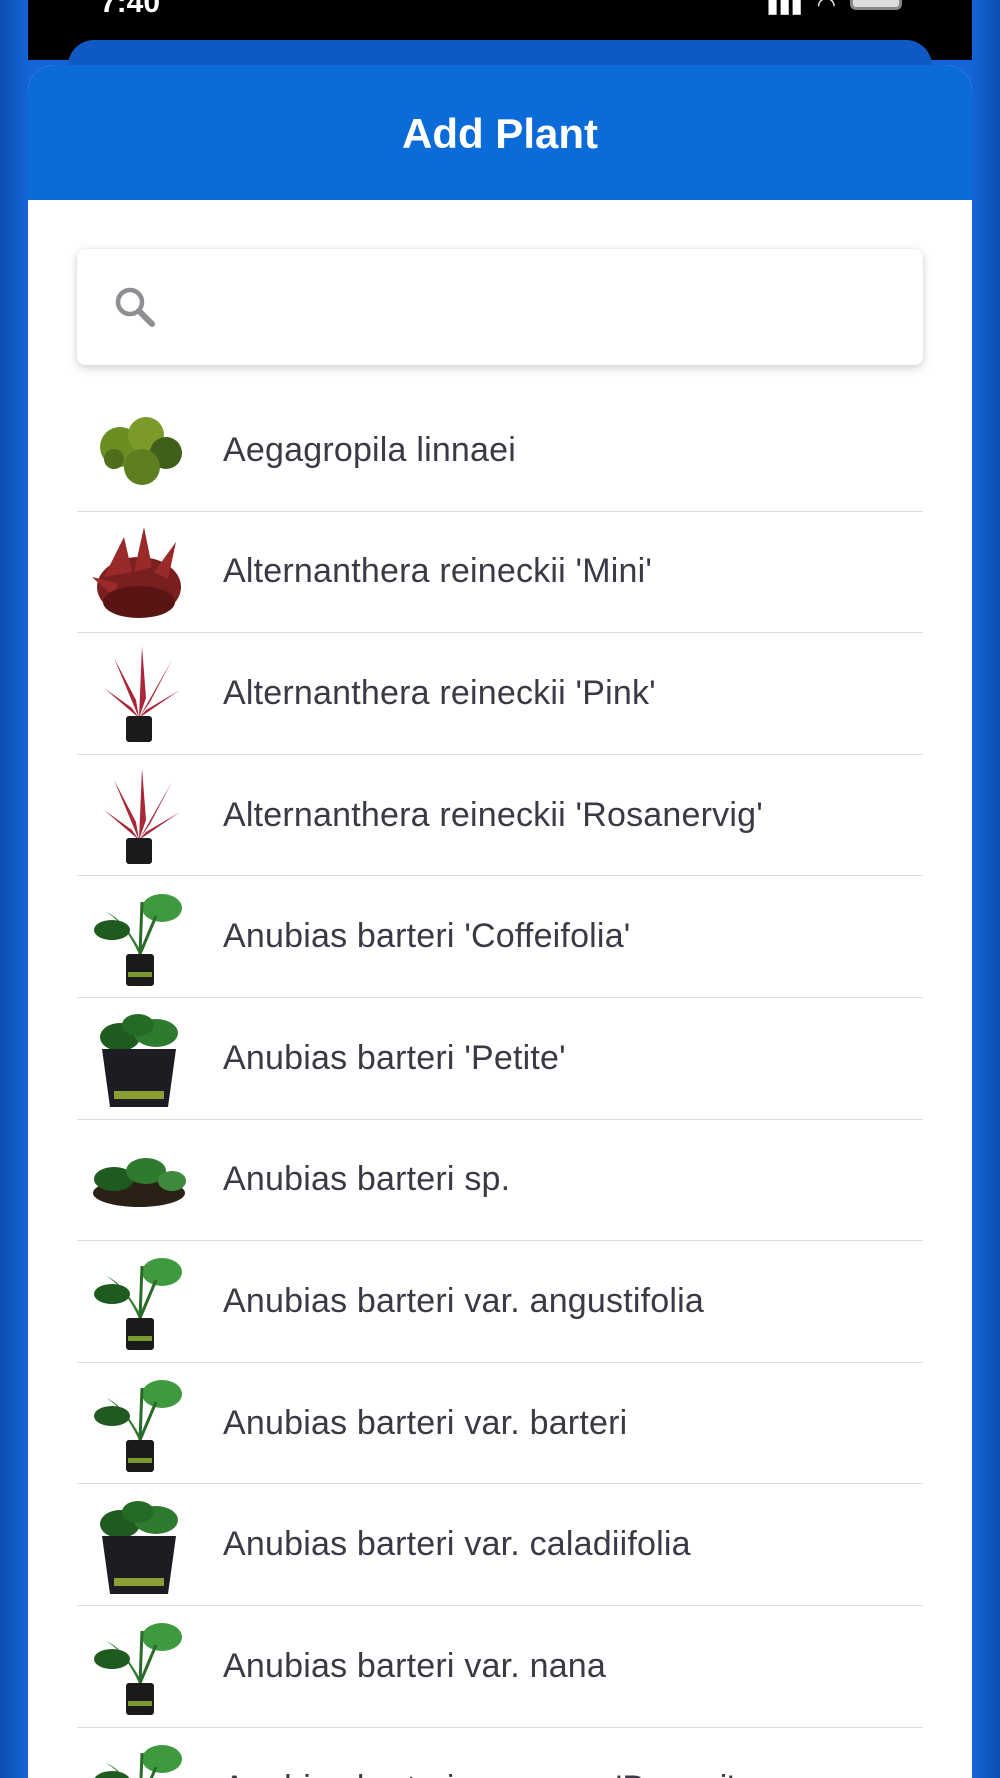  I want to click on page-title: Add Plant, so click(500, 133).